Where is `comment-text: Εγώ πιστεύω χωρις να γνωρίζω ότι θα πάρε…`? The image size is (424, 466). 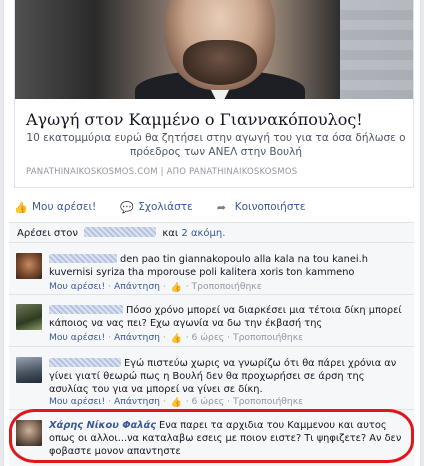 comment-text: Εγώ πιστεύω χωρις να γνωρίζω ότι θα πάρε… is located at coordinates (227, 376).